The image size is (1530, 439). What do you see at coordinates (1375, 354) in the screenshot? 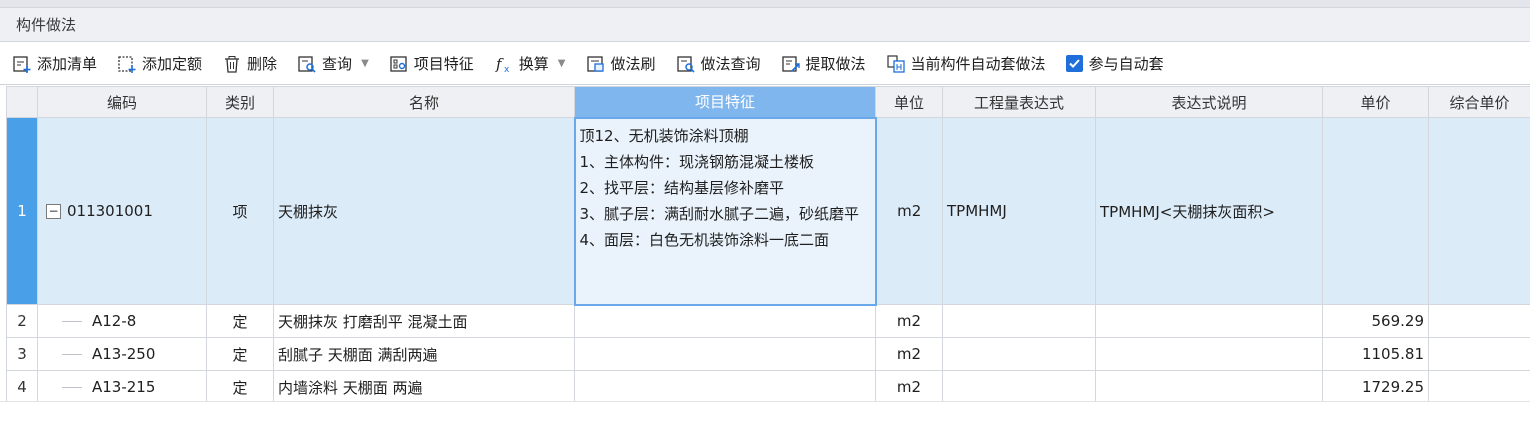
I see `price-cell: 1105.81` at bounding box center [1375, 354].